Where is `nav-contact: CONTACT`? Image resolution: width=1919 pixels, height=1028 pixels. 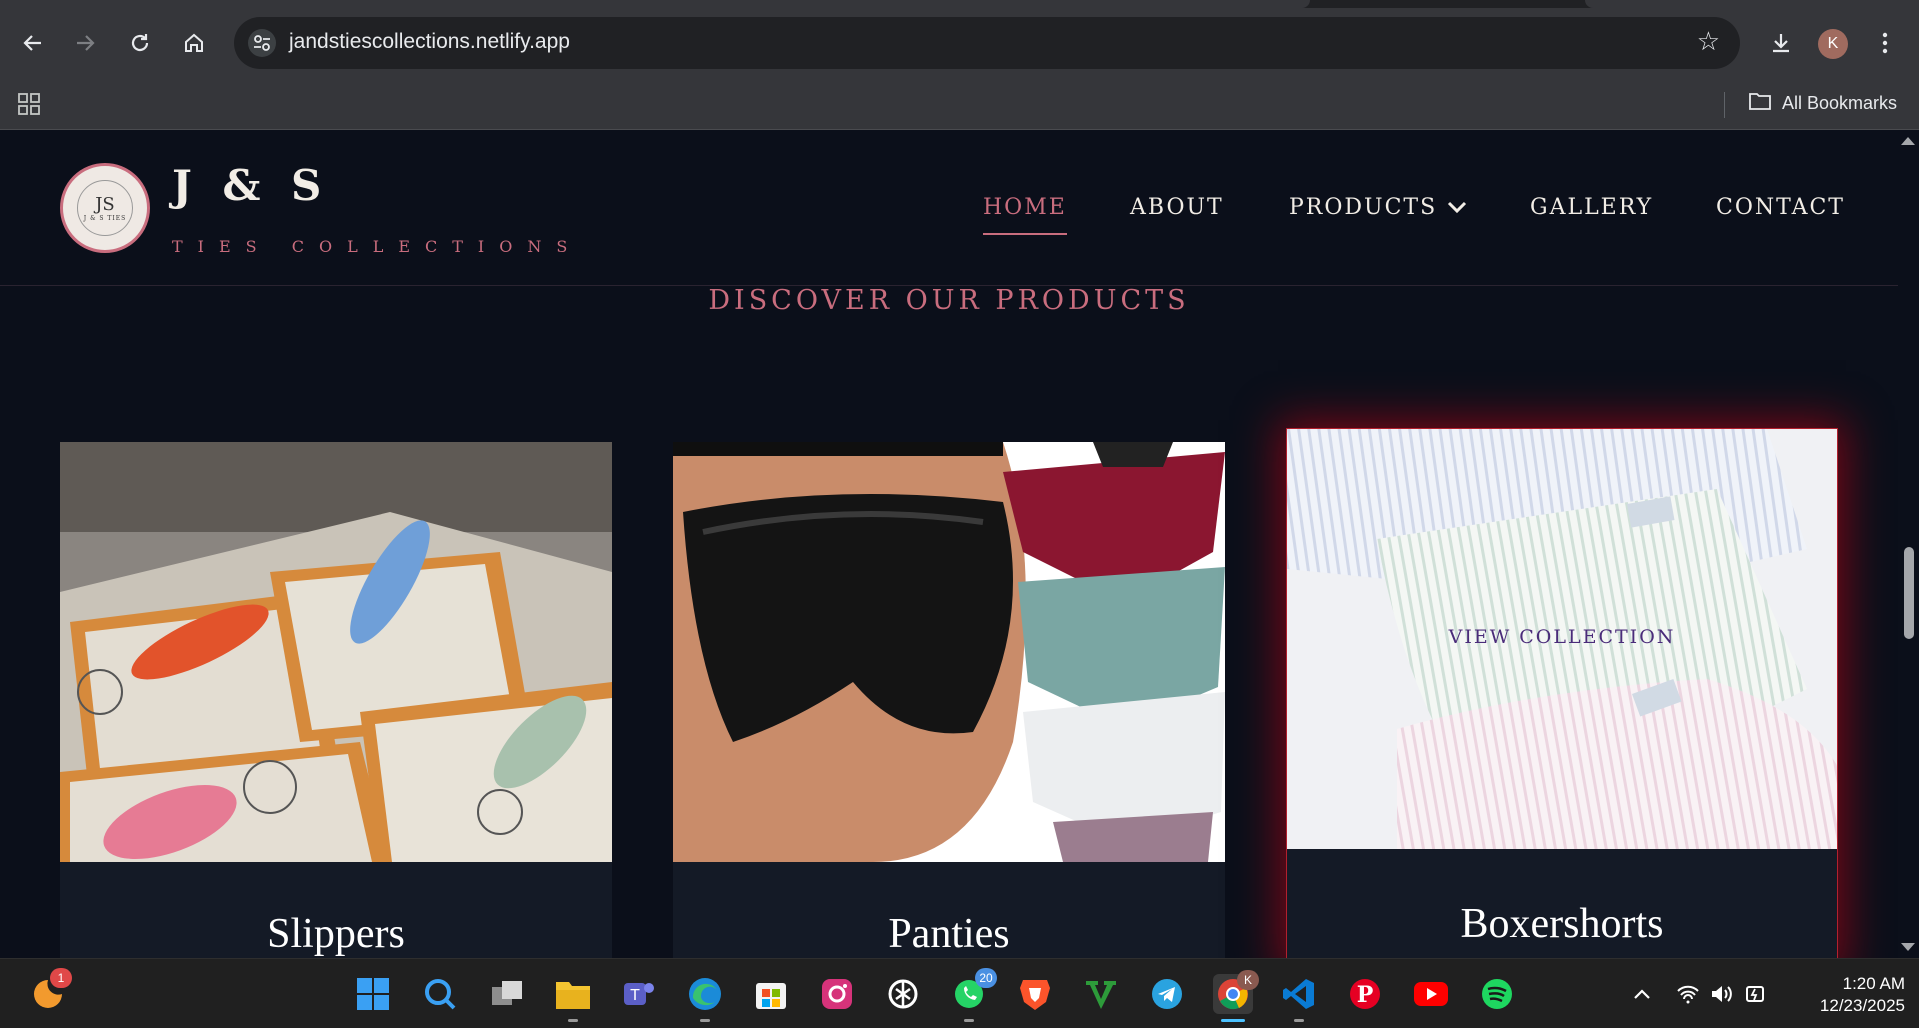
nav-contact: CONTACT is located at coordinates (1780, 207).